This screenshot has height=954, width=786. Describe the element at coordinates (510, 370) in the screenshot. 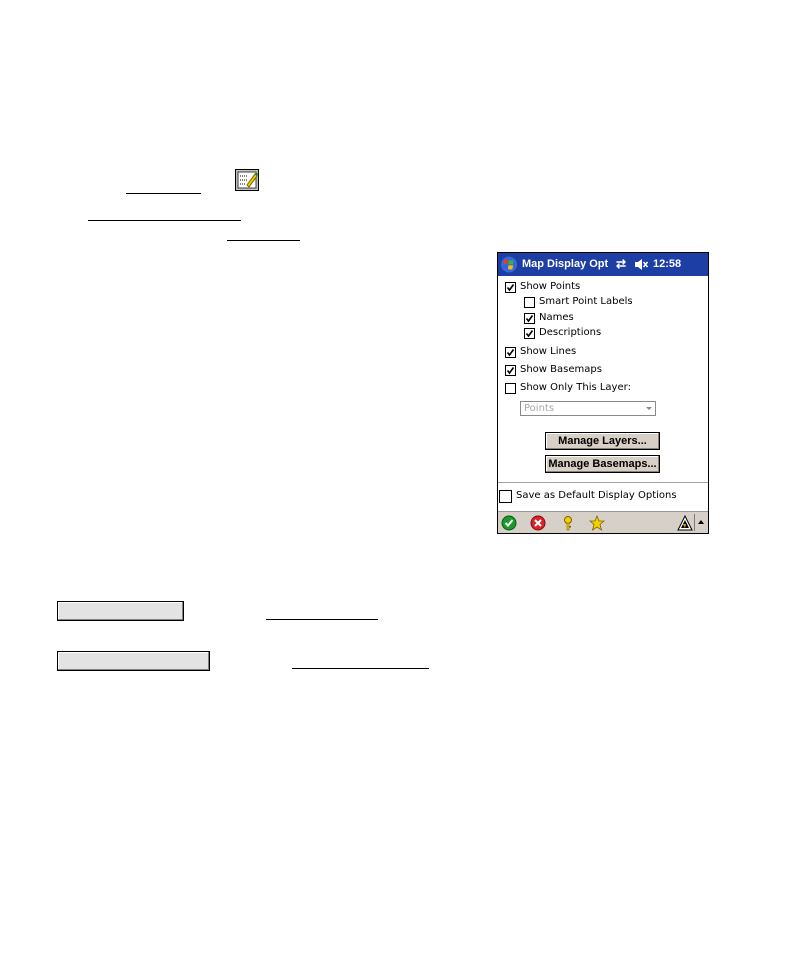

I see `show-basemaps-checkbox` at that location.